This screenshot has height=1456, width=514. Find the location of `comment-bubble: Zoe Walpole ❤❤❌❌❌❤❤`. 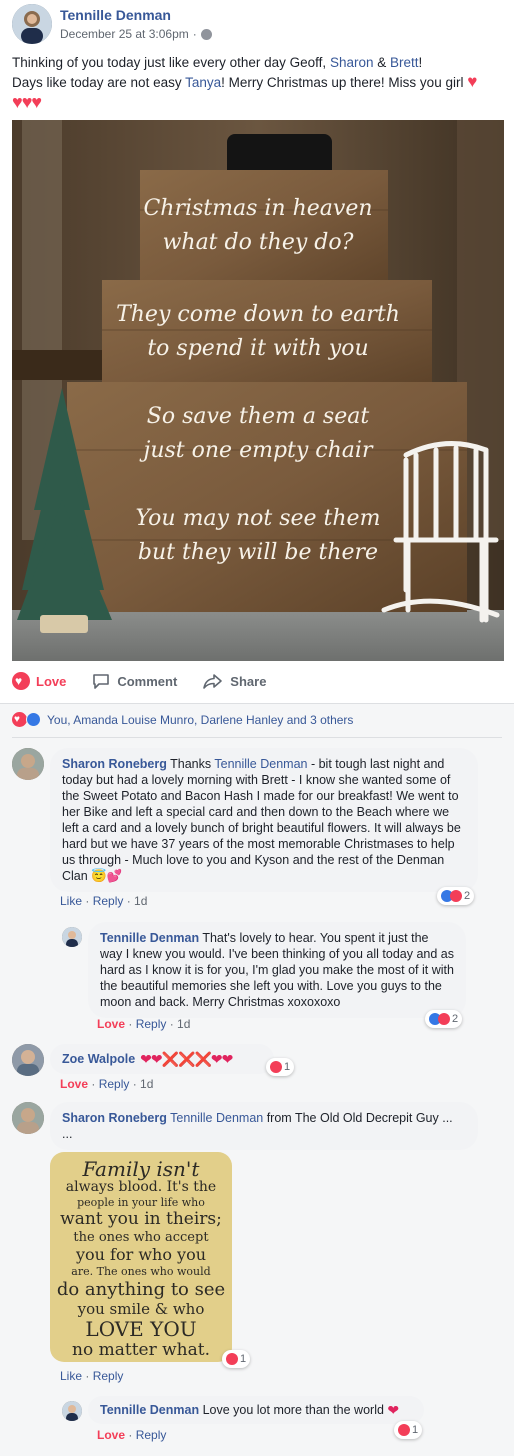

comment-bubble: Zoe Walpole ❤❤❌❌❌❤❤ is located at coordinates (162, 1059).